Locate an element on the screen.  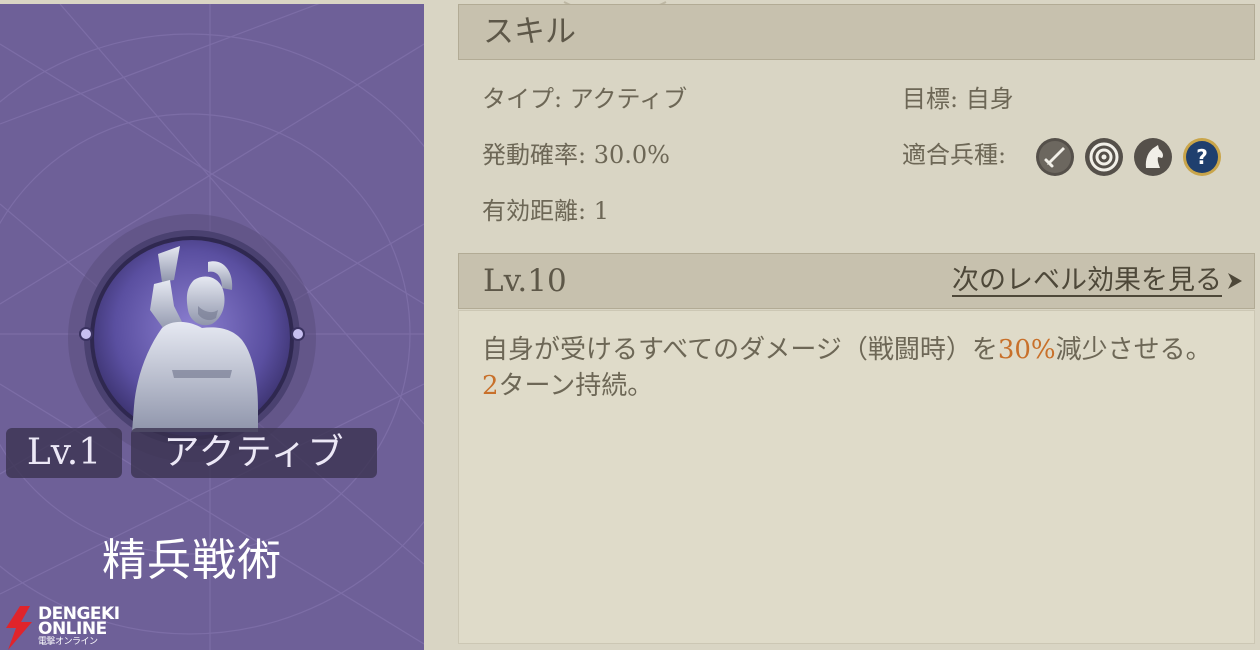
chevron-right-icon is located at coordinates (1235, 281).